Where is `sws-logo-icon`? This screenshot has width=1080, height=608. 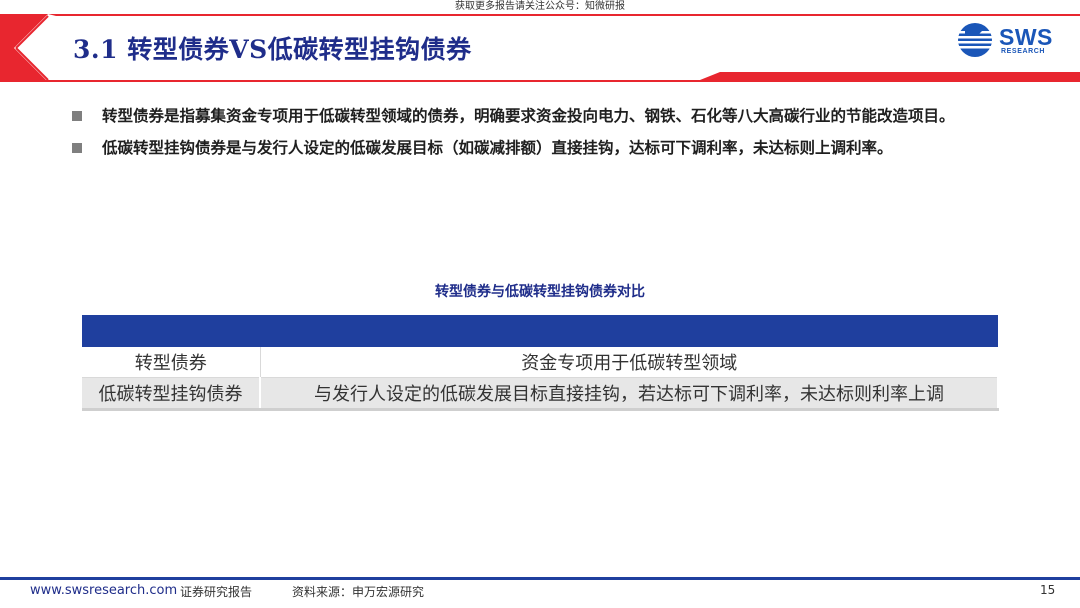 sws-logo-icon is located at coordinates (975, 40).